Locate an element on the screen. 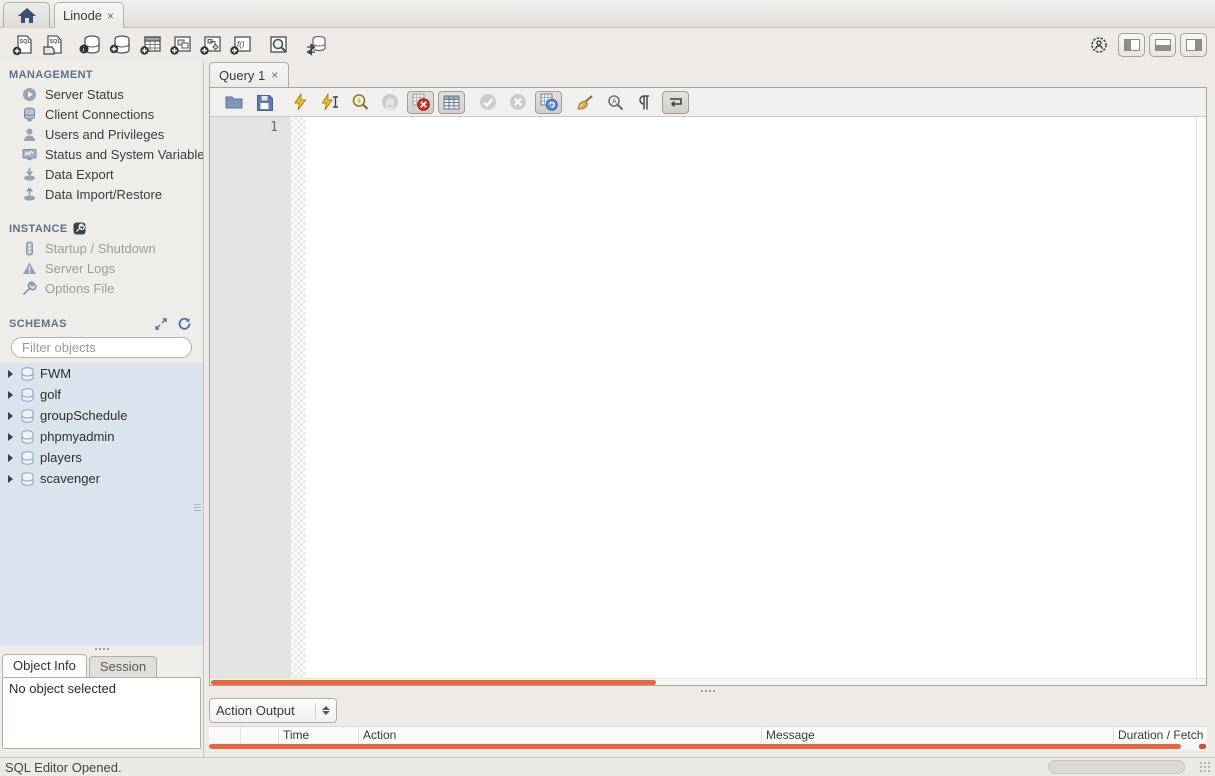 The height and width of the screenshot is (776, 1215). data-import-icon is located at coordinates (29, 193).